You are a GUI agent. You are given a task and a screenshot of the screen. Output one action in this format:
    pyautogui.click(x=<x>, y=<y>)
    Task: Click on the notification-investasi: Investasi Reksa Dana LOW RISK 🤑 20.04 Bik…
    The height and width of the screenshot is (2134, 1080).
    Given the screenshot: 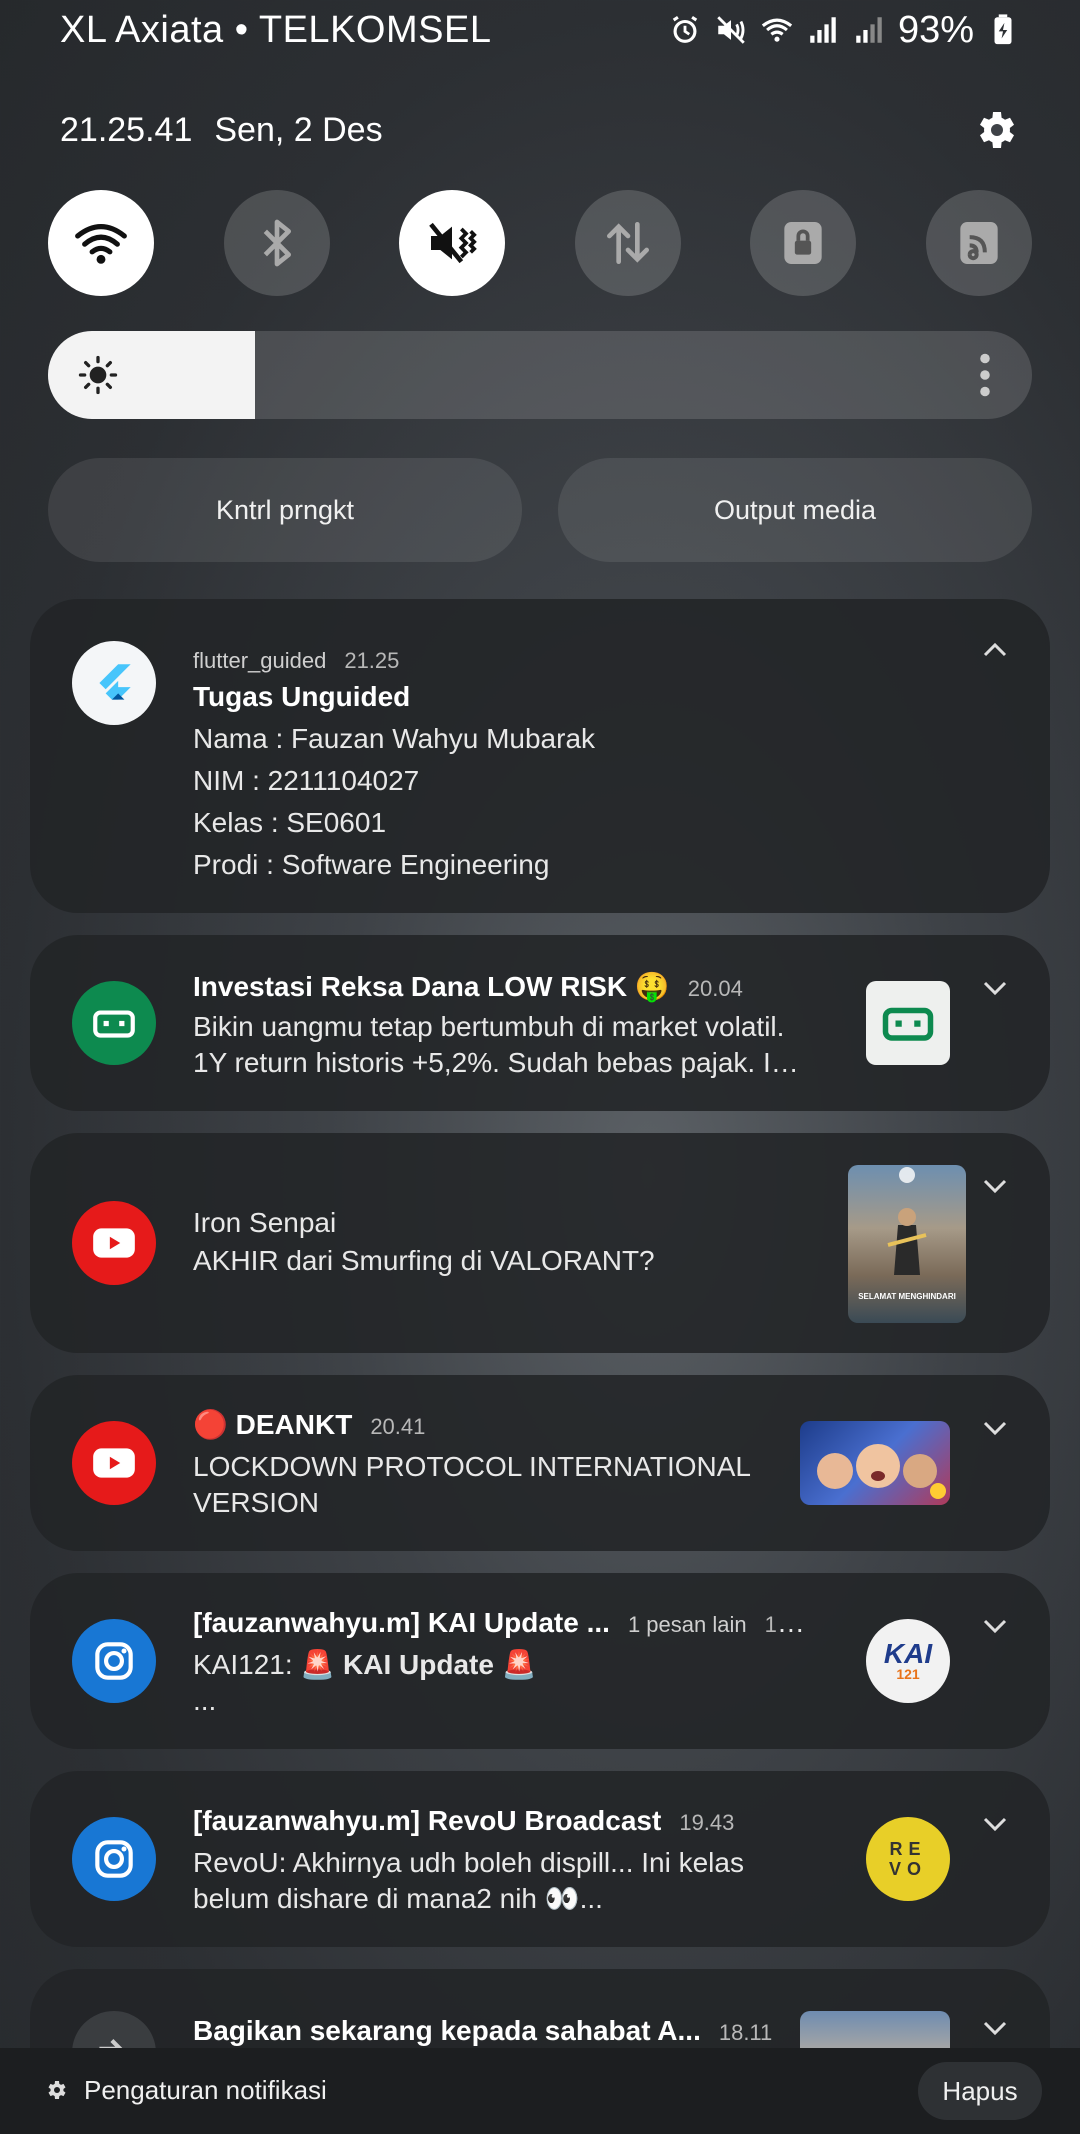 What is the action you would take?
    pyautogui.click(x=540, y=1023)
    